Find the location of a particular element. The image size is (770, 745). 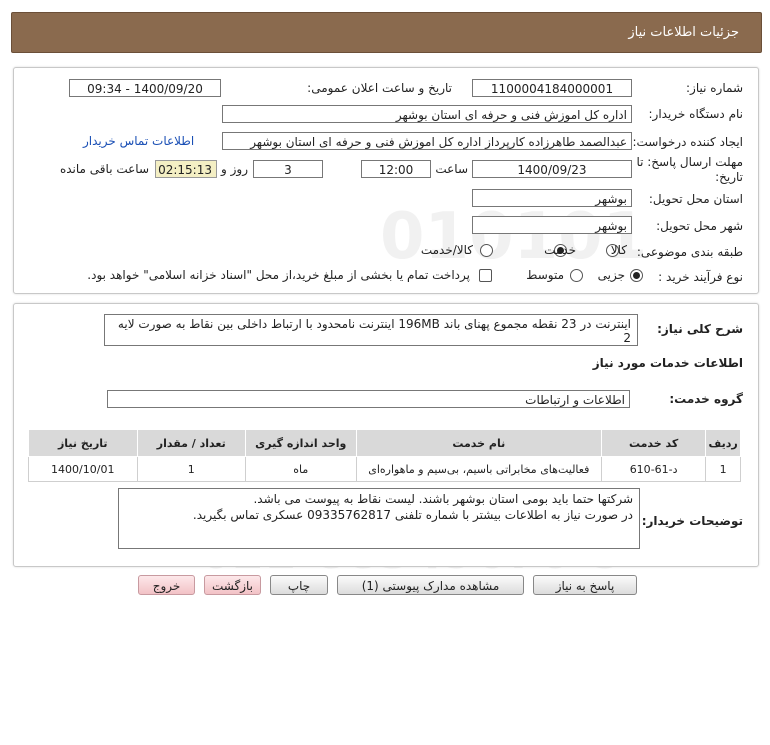

buyer-notes-label: توضیحات خریدار: is located at coordinates (692, 521).